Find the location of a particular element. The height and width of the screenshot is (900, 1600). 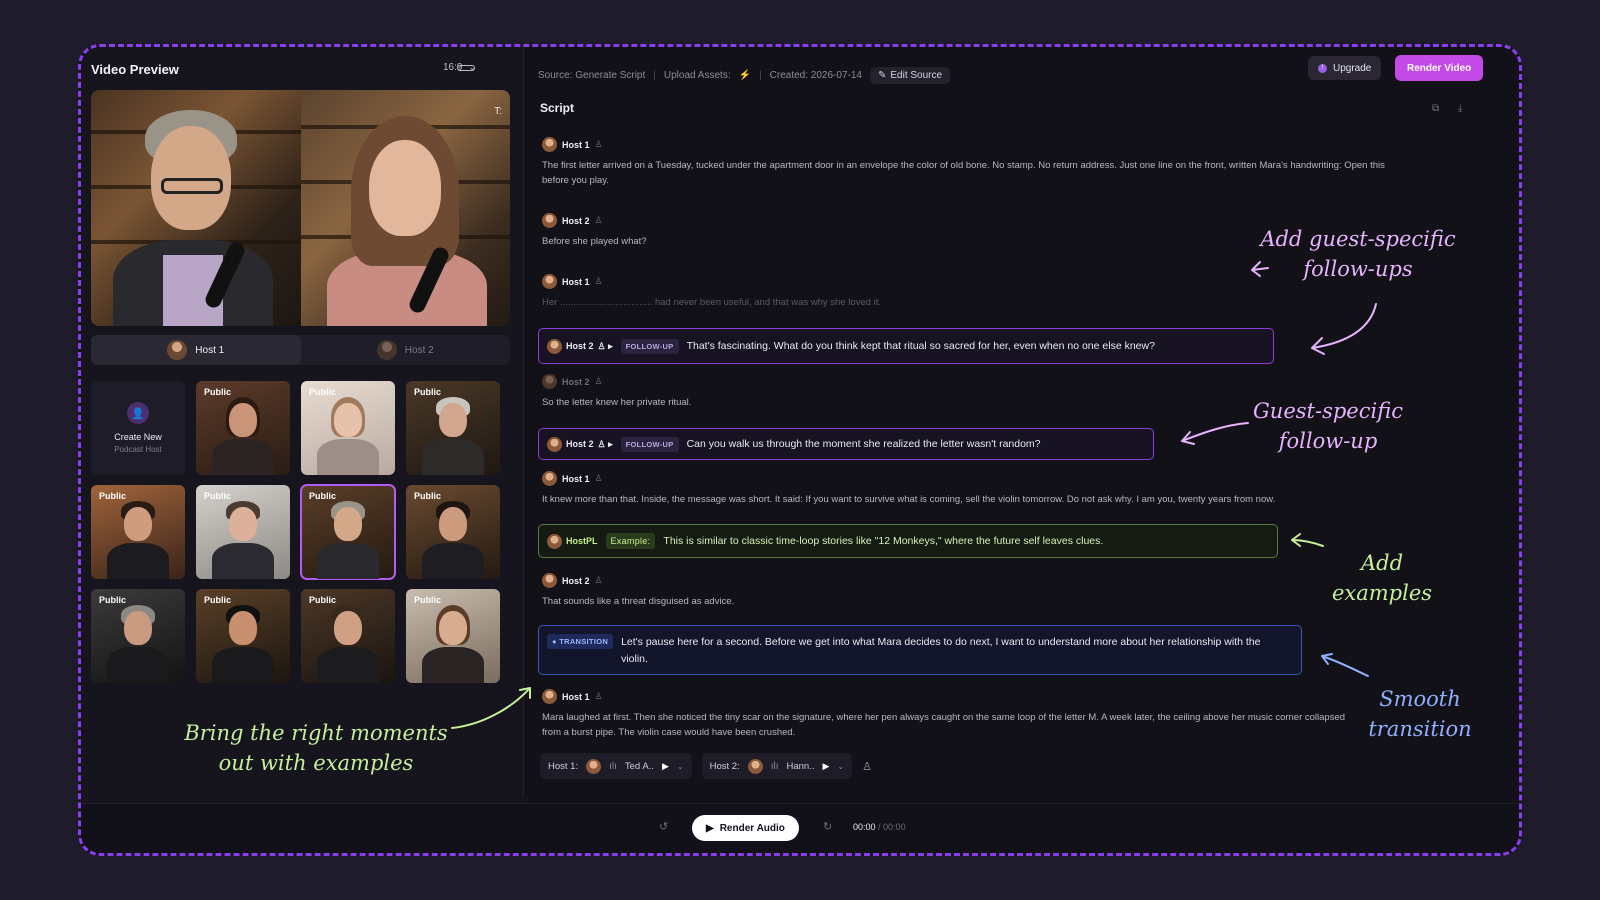

audio-player-bar: ↺ ▶ Render Audio ↻ 00:00 / 00:00 is located at coordinates (800, 828).